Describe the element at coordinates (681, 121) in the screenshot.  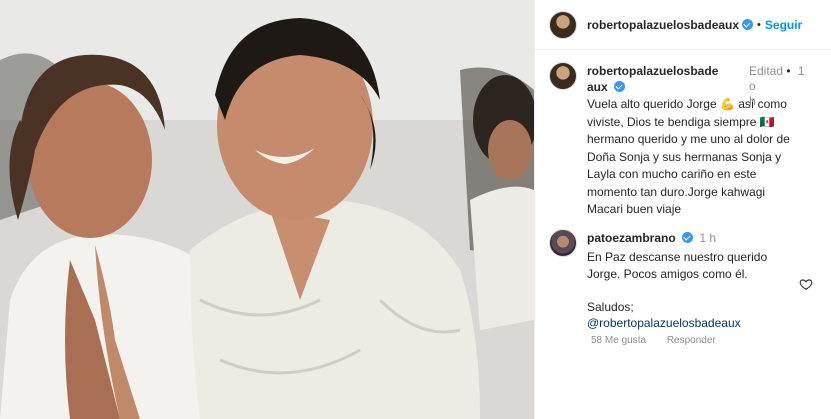
I see `comment-line: viviste, Dios te bendiga siempre 🇲🇽` at that location.